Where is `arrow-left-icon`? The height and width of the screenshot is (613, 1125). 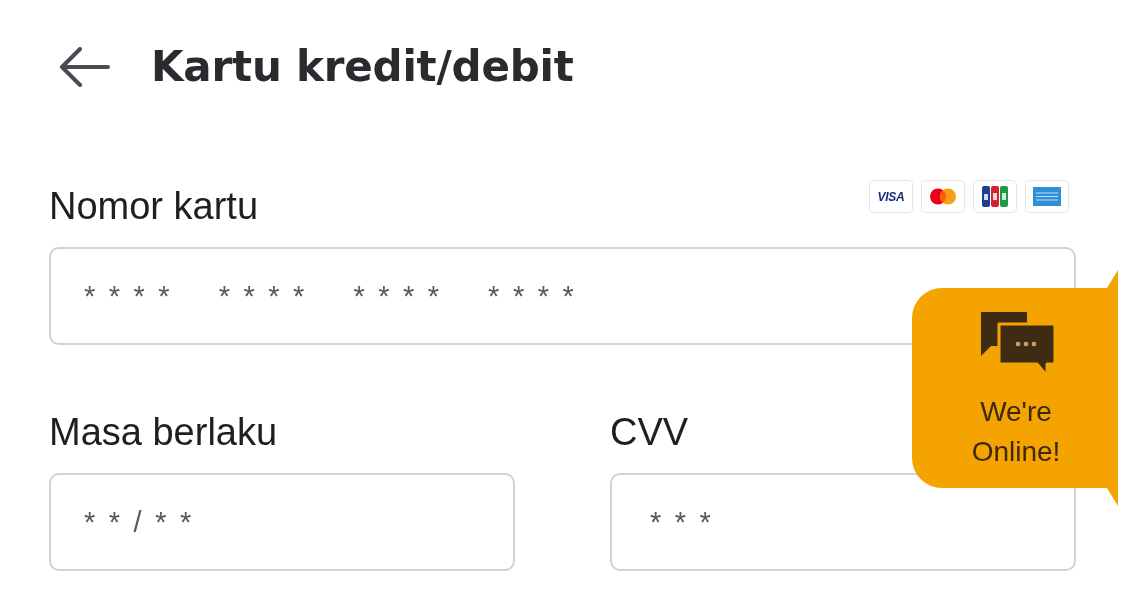
arrow-left-icon is located at coordinates (84, 67).